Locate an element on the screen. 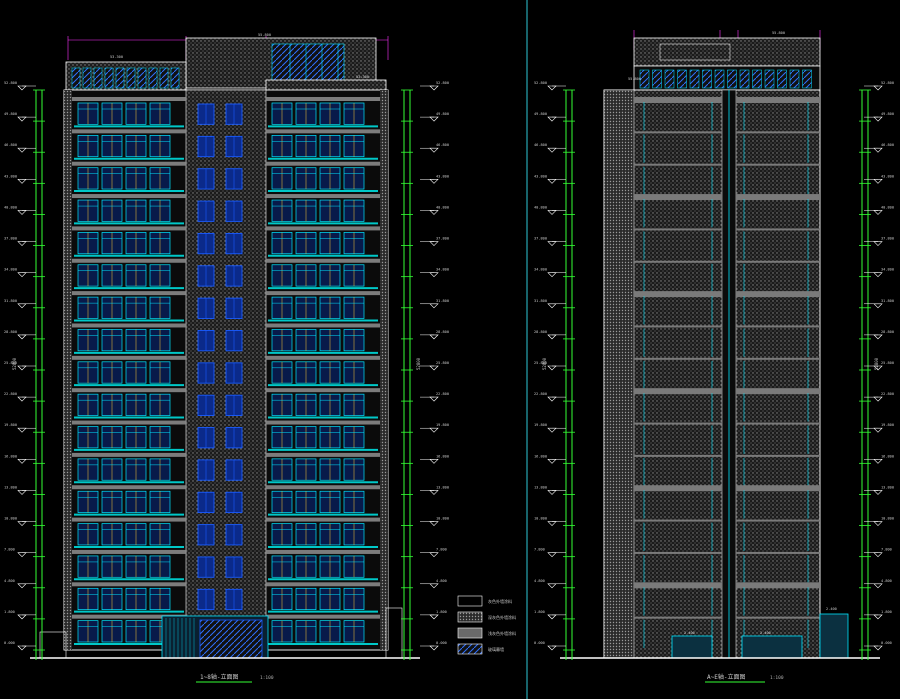  right-elevation-title: A~E轴-立面图 is located at coordinates (726, 677).